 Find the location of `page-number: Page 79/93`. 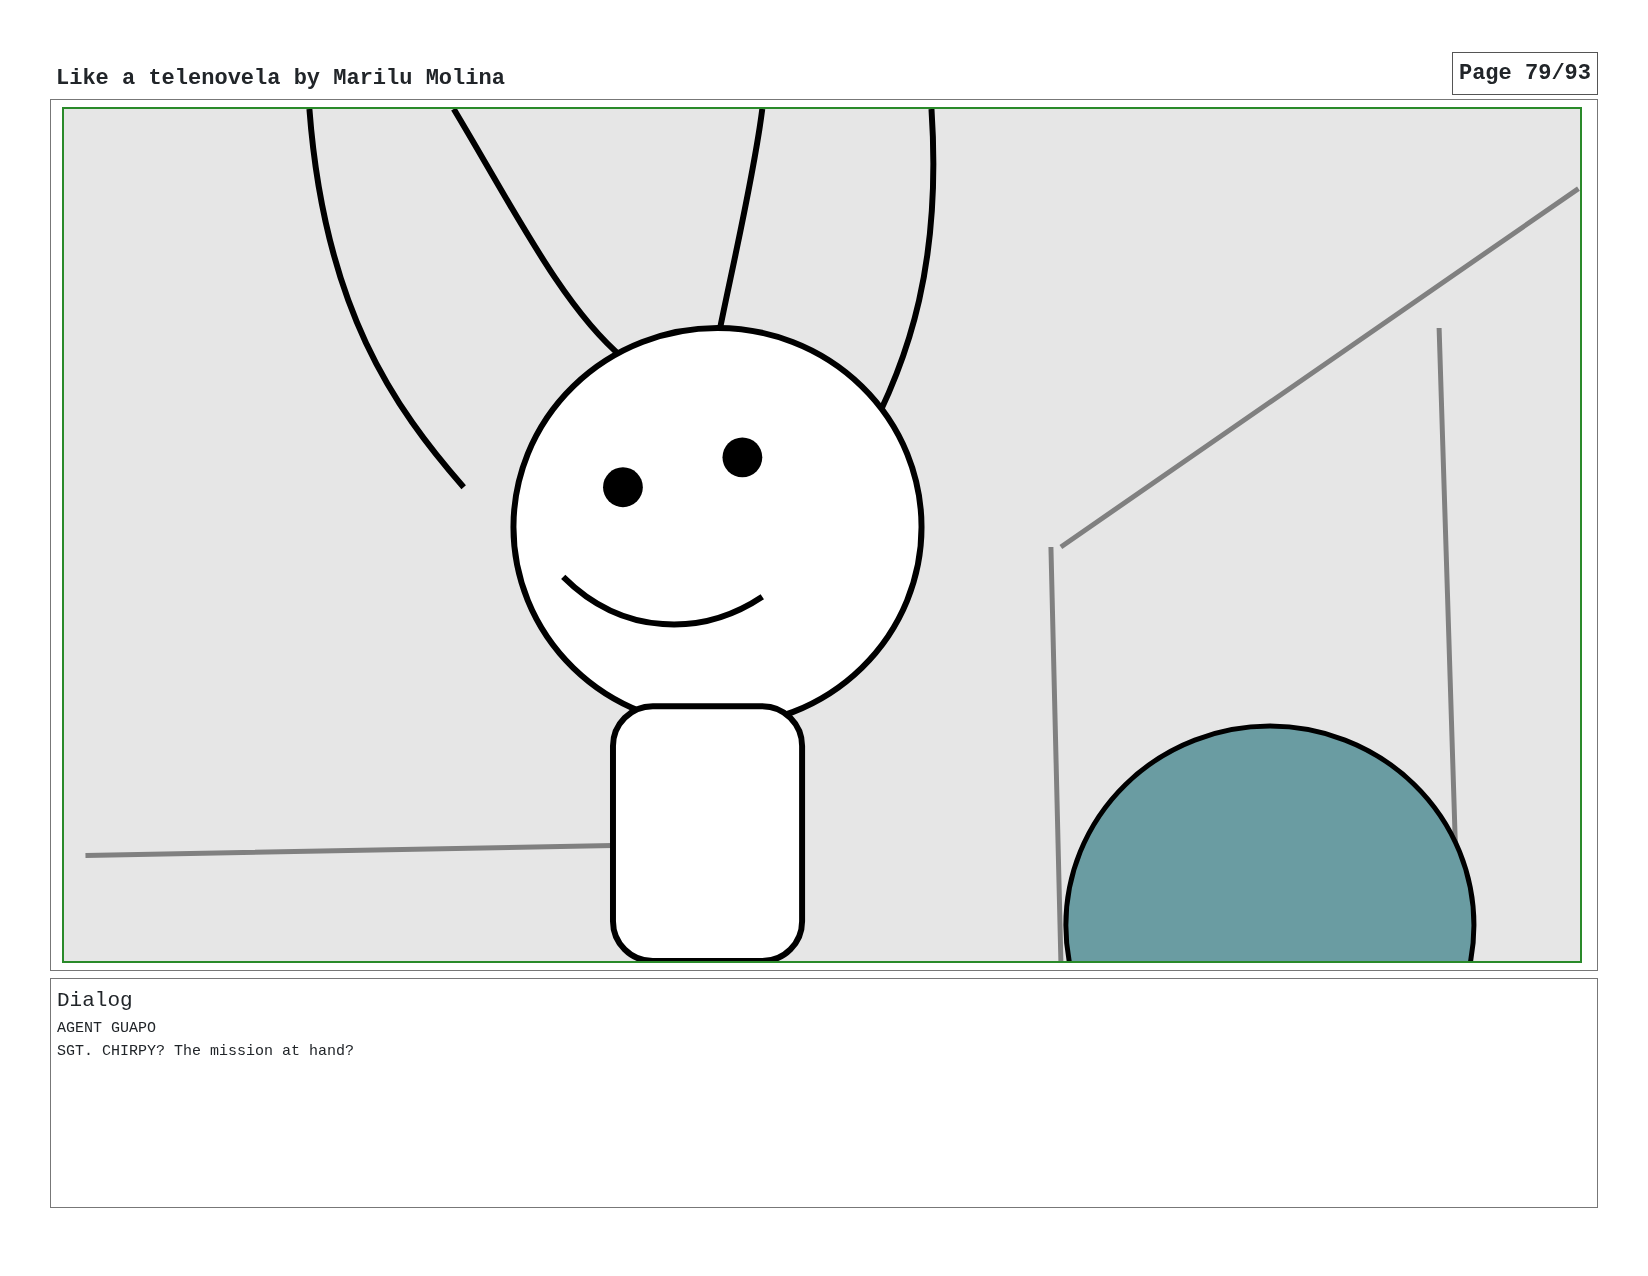

page-number: Page 79/93 is located at coordinates (1524, 73).